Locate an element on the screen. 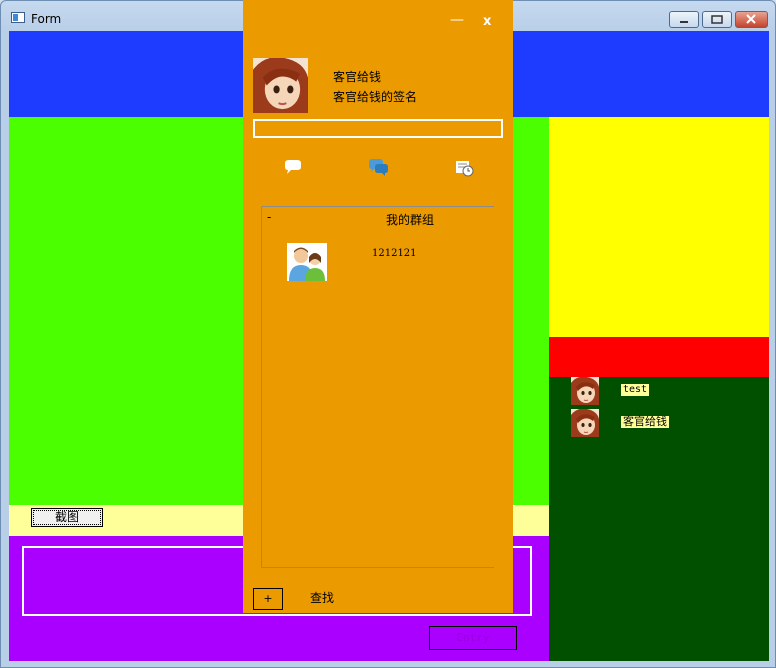  contact-list: test 客官给钱 is located at coordinates (659, 519).